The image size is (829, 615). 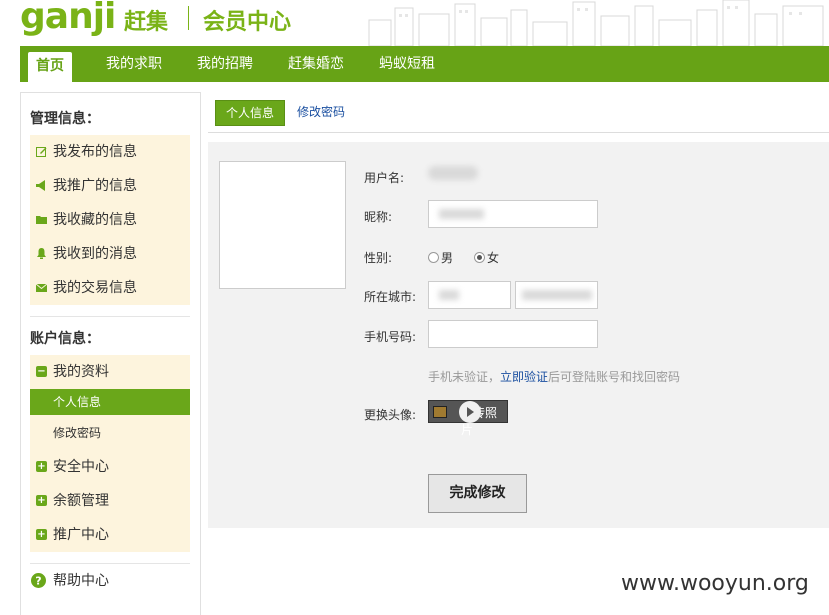 I want to click on verify-now-link: 立即验证, so click(x=524, y=377).